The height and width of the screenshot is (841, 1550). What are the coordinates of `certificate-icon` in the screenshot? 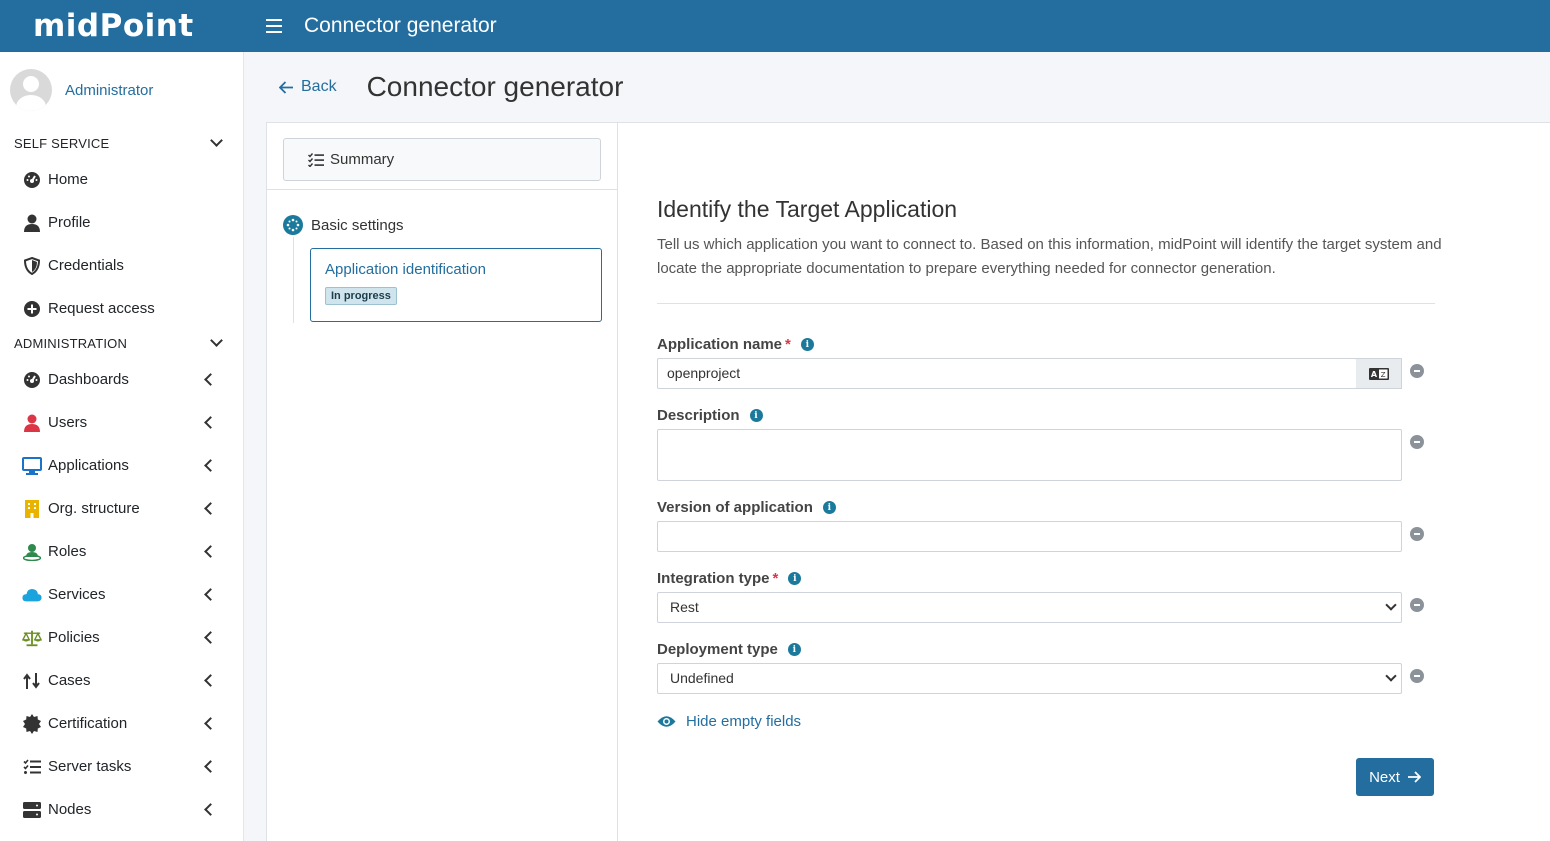 It's located at (32, 723).